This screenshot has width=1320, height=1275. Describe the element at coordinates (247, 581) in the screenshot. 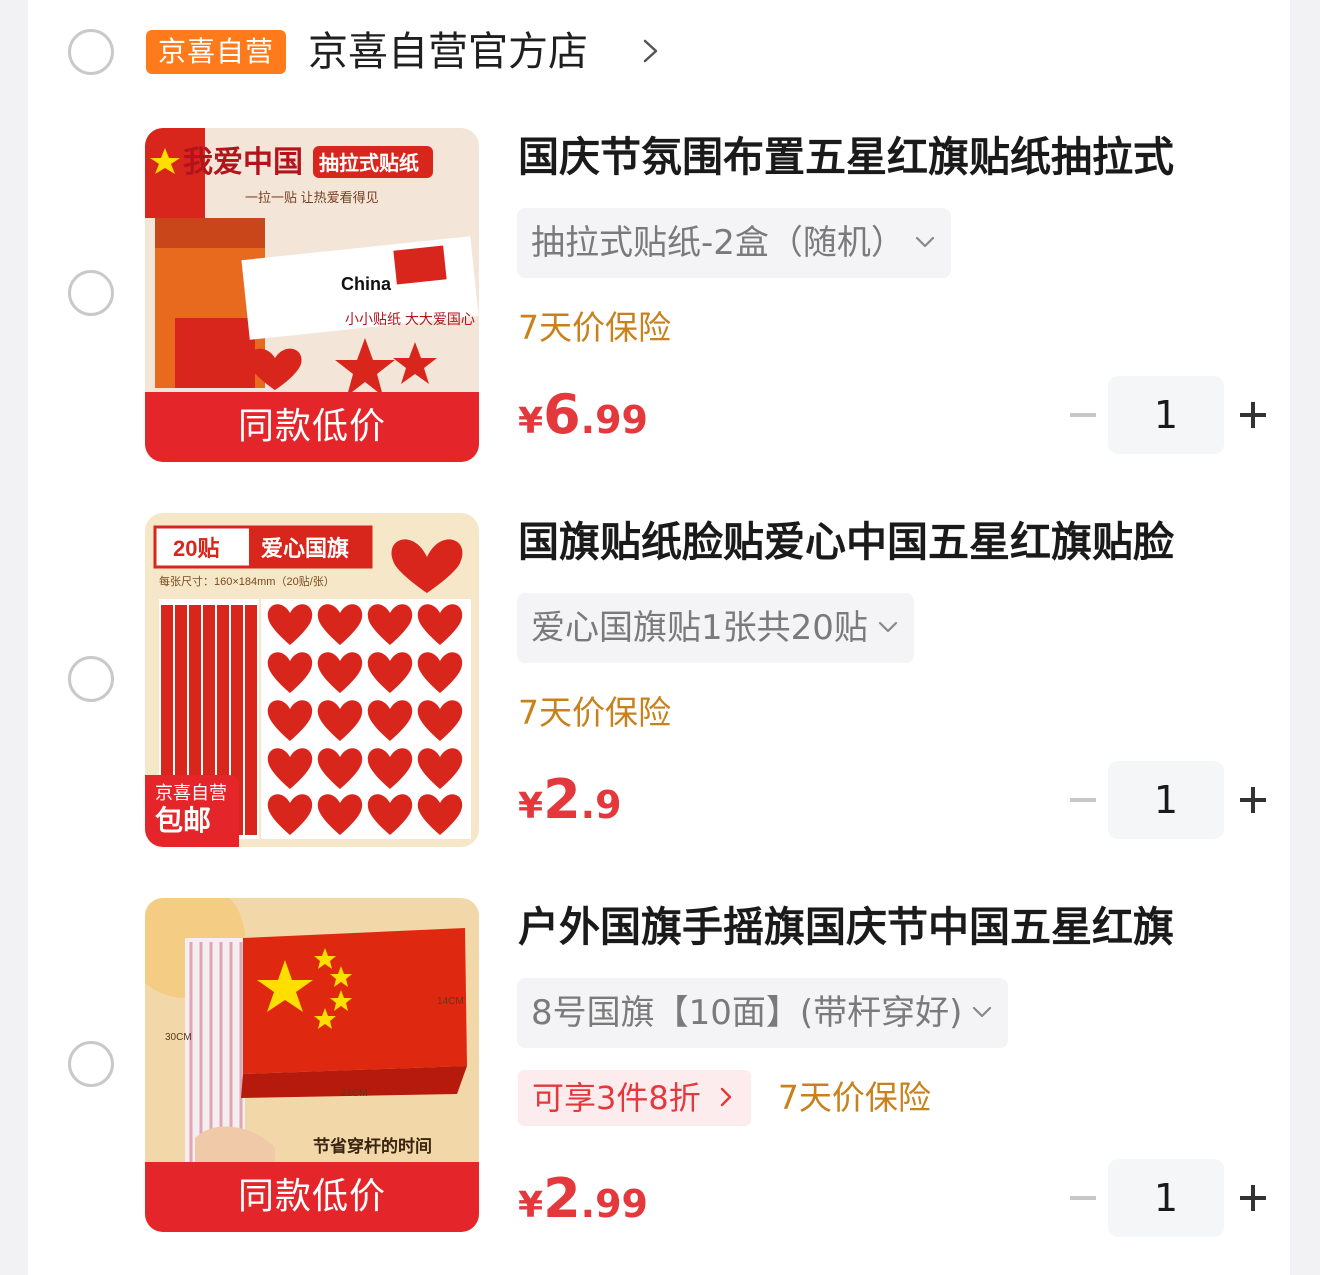

I see `image-size-note: 每张尺寸：160×184mm（20贴/张）` at that location.